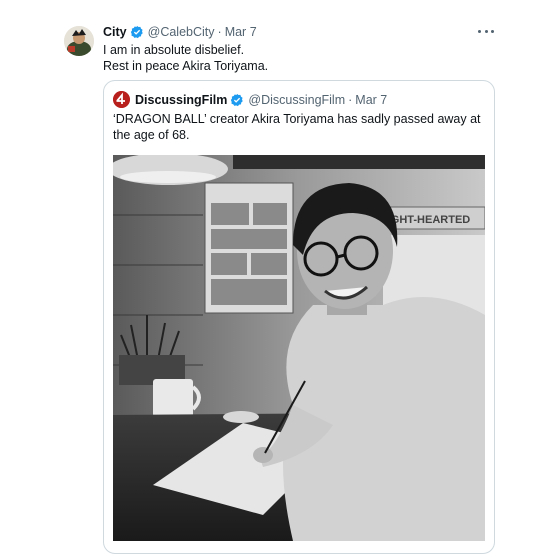  I want to click on more-options-icon, so click(486, 31).